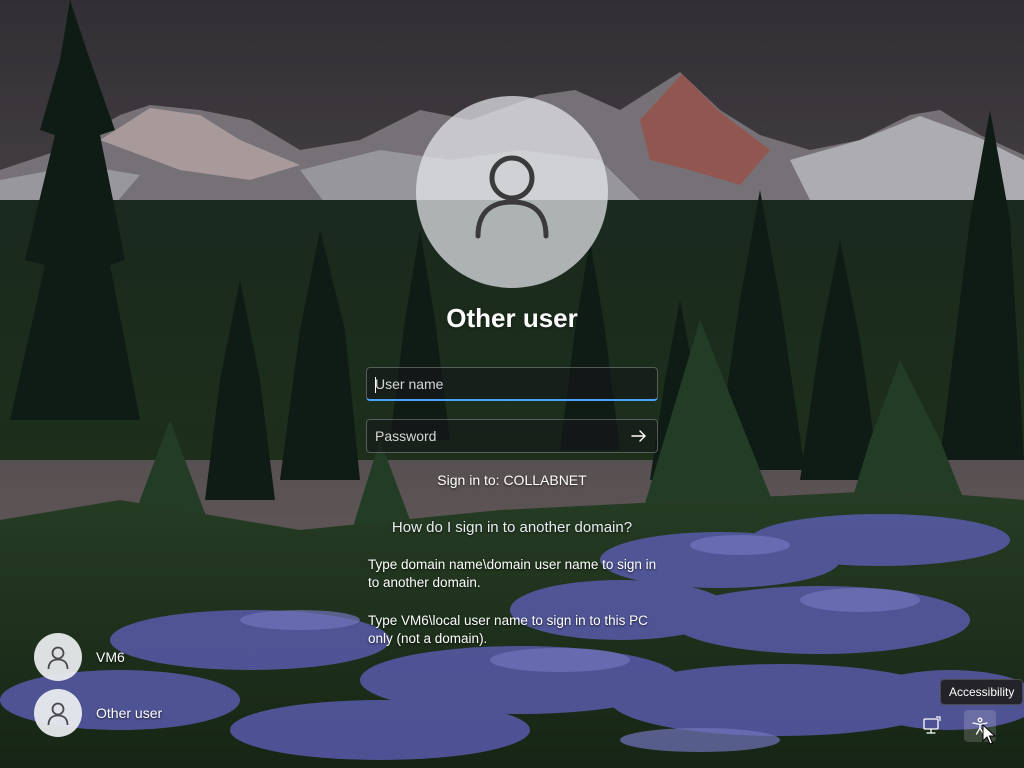  Describe the element at coordinates (512, 527) in the screenshot. I see `other-domain-help-link: How do I sign in to another domain?` at that location.